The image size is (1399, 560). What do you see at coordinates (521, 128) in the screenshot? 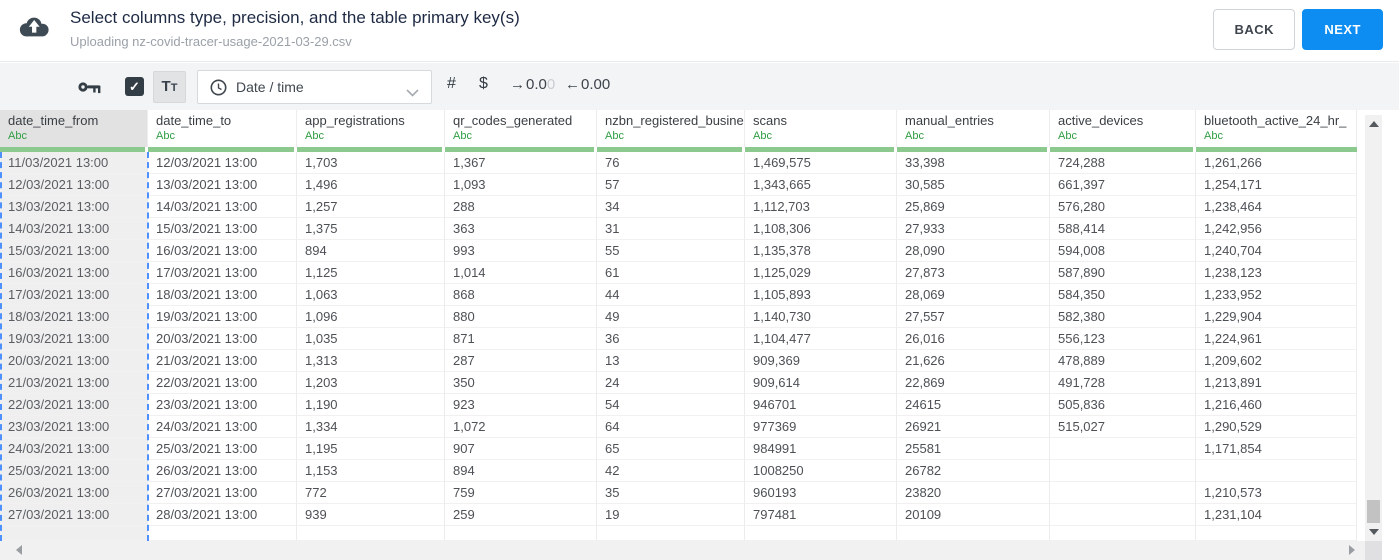
I see `column-header-qr_codes_generated: qr_codes_generated Abc` at bounding box center [521, 128].